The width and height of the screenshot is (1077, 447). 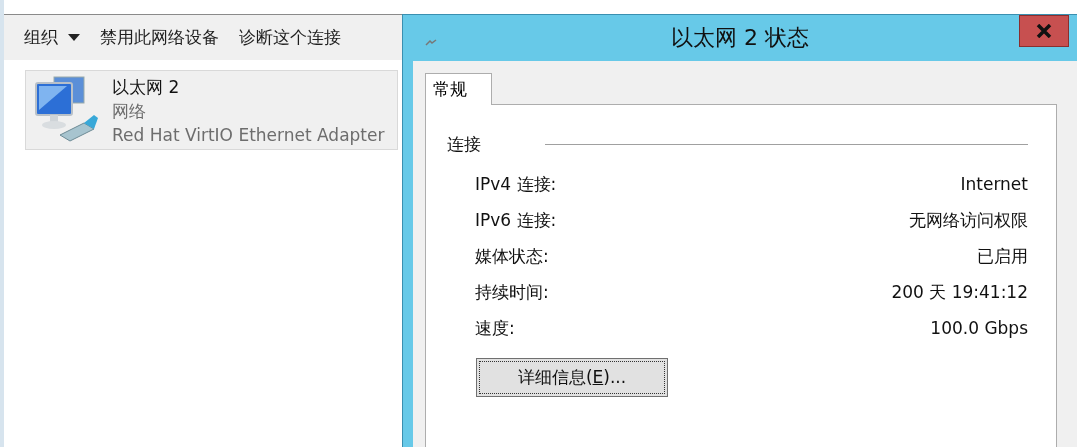 I want to click on field-label: IPv4 连接:, so click(x=516, y=184).